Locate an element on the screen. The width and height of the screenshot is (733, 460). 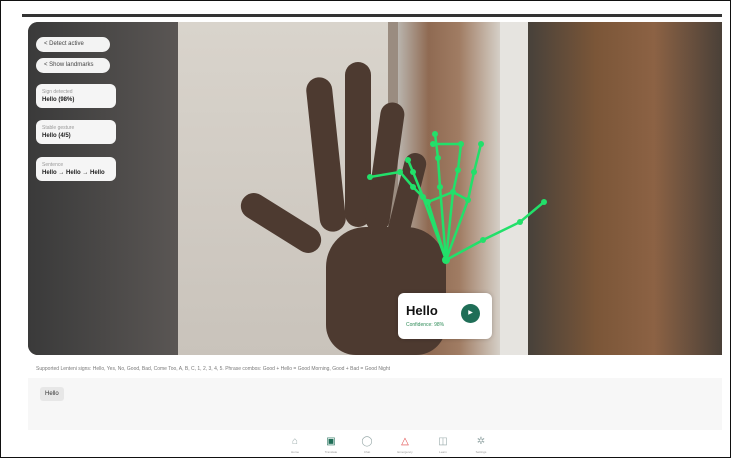
nav-home-label: Home is located at coordinates (294, 452).